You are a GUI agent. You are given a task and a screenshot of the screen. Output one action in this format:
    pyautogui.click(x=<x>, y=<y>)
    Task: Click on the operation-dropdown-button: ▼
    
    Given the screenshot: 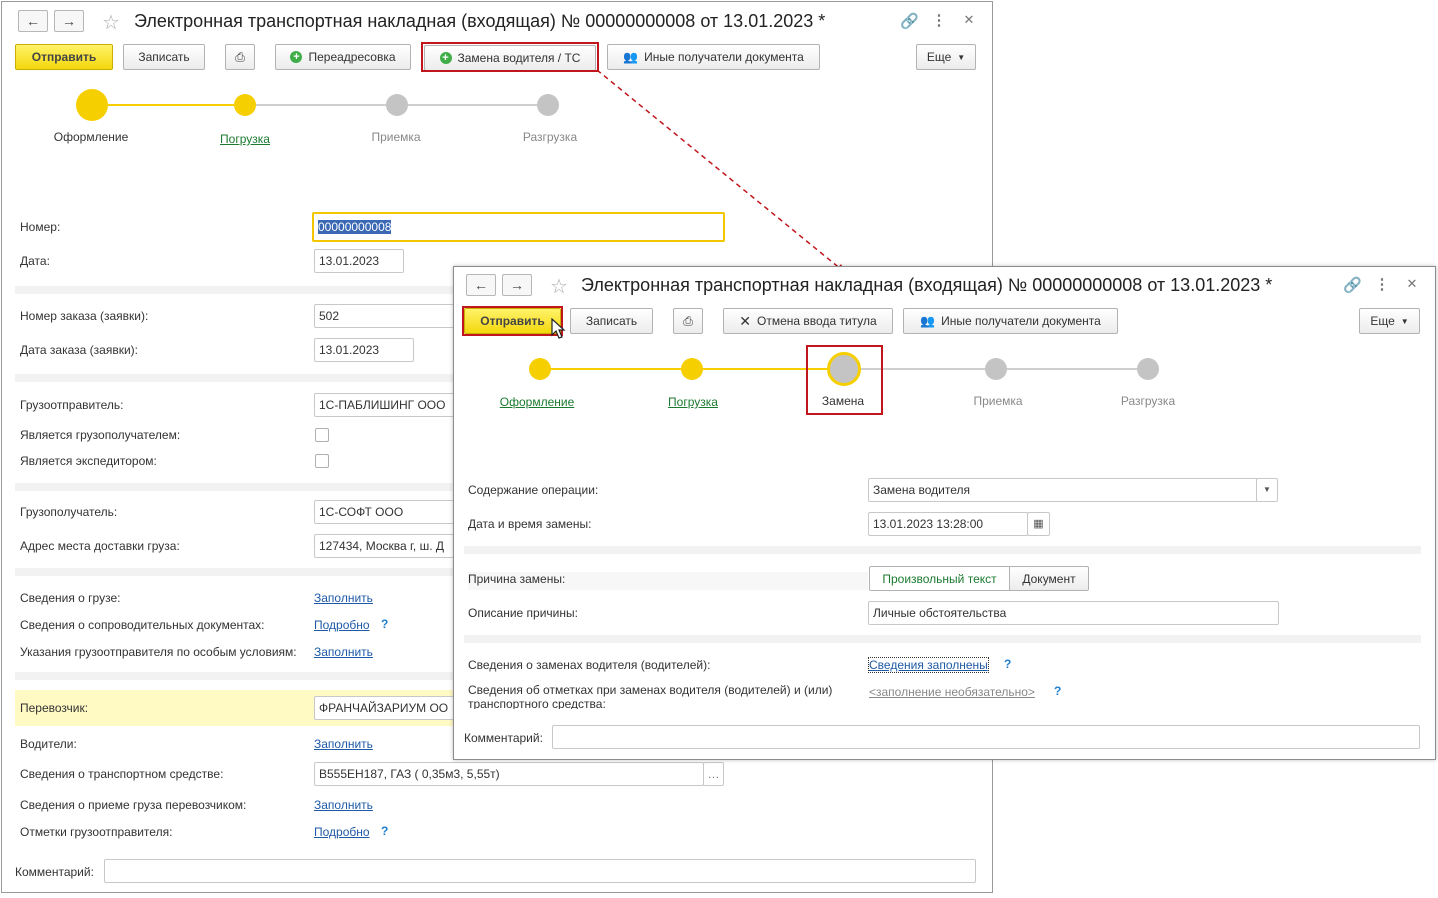 What is the action you would take?
    pyautogui.click(x=1267, y=490)
    